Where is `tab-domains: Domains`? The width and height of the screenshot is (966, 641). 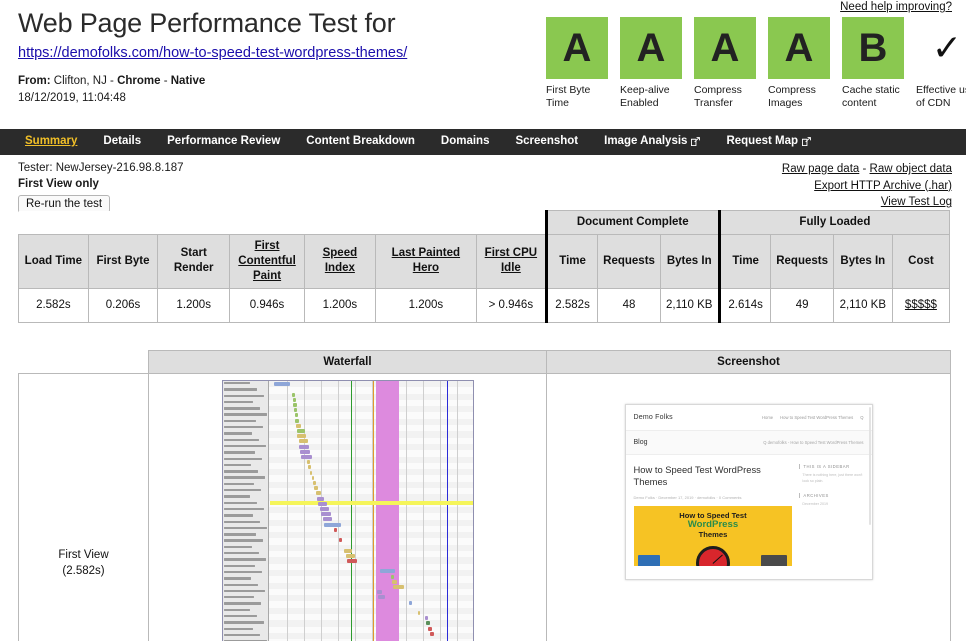 tab-domains: Domains is located at coordinates (465, 142).